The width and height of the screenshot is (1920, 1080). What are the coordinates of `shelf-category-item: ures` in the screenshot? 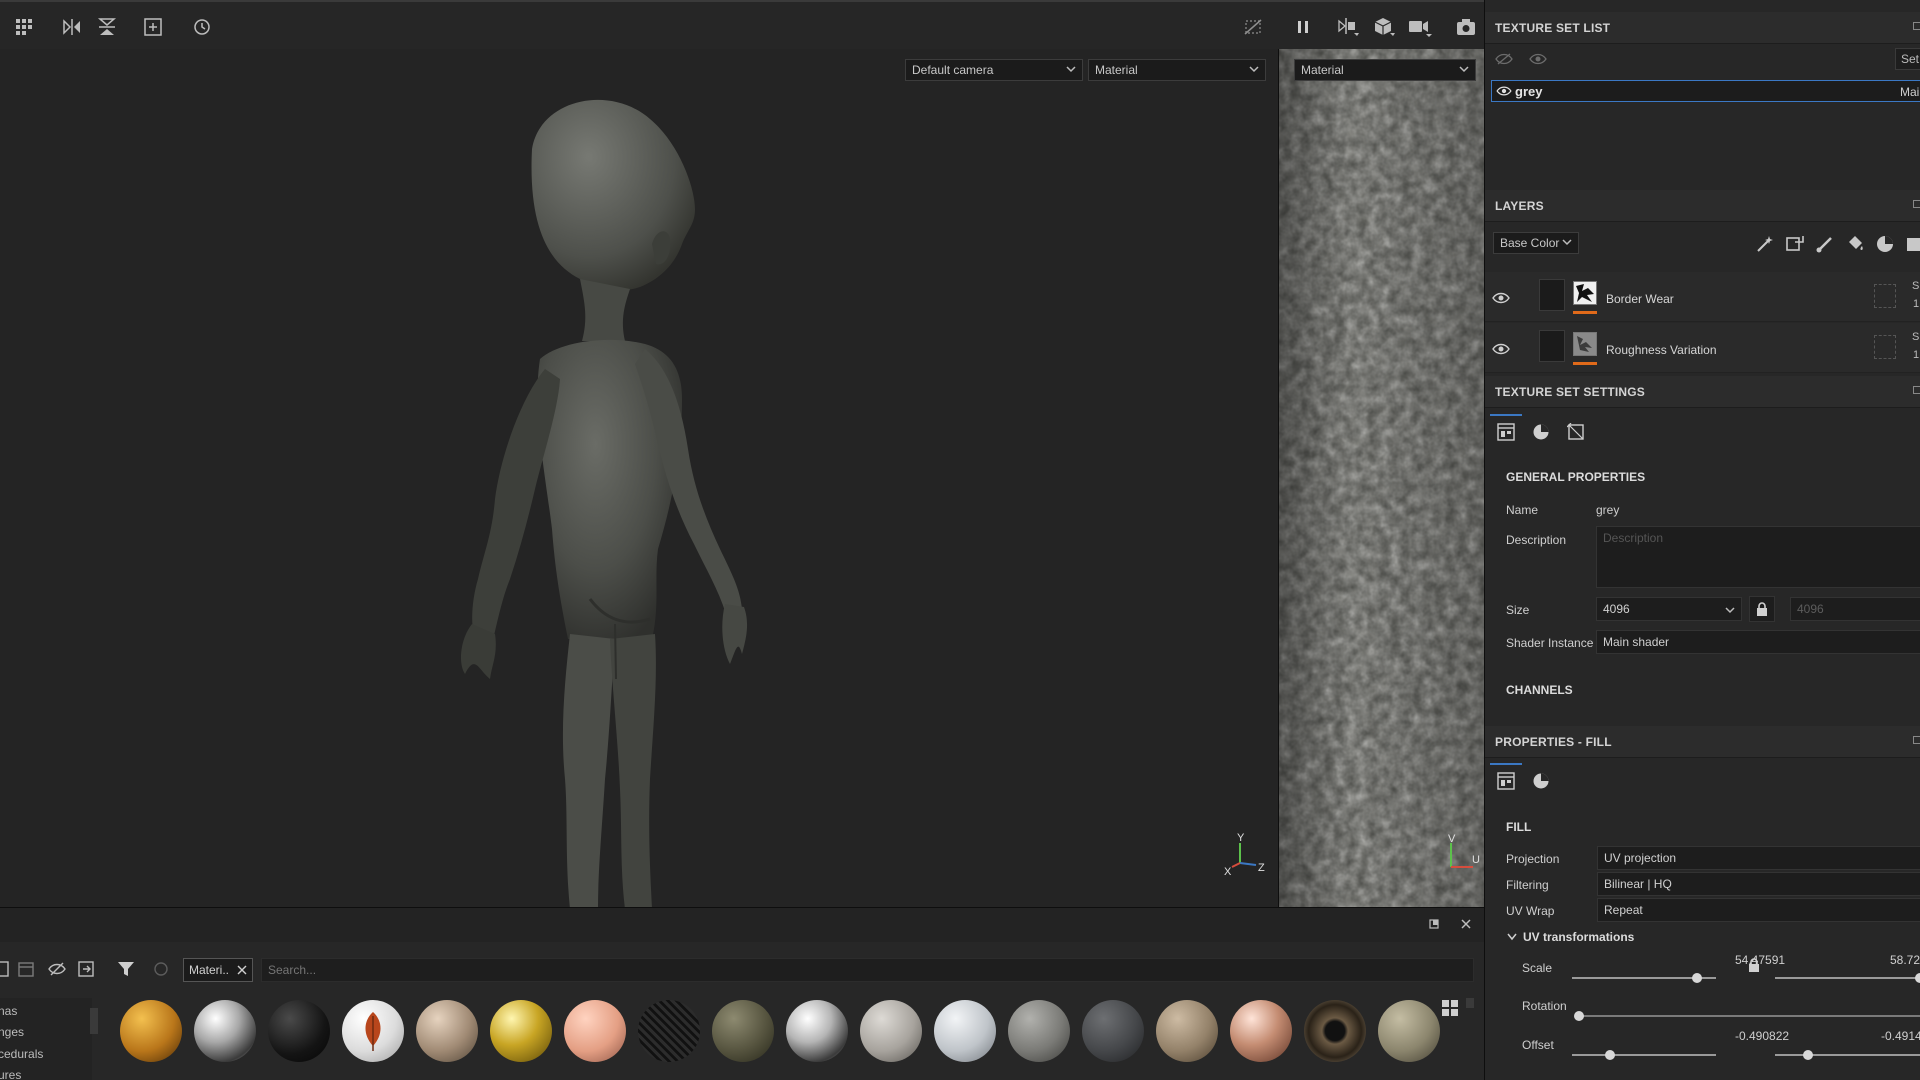 It's located at (10, 1074).